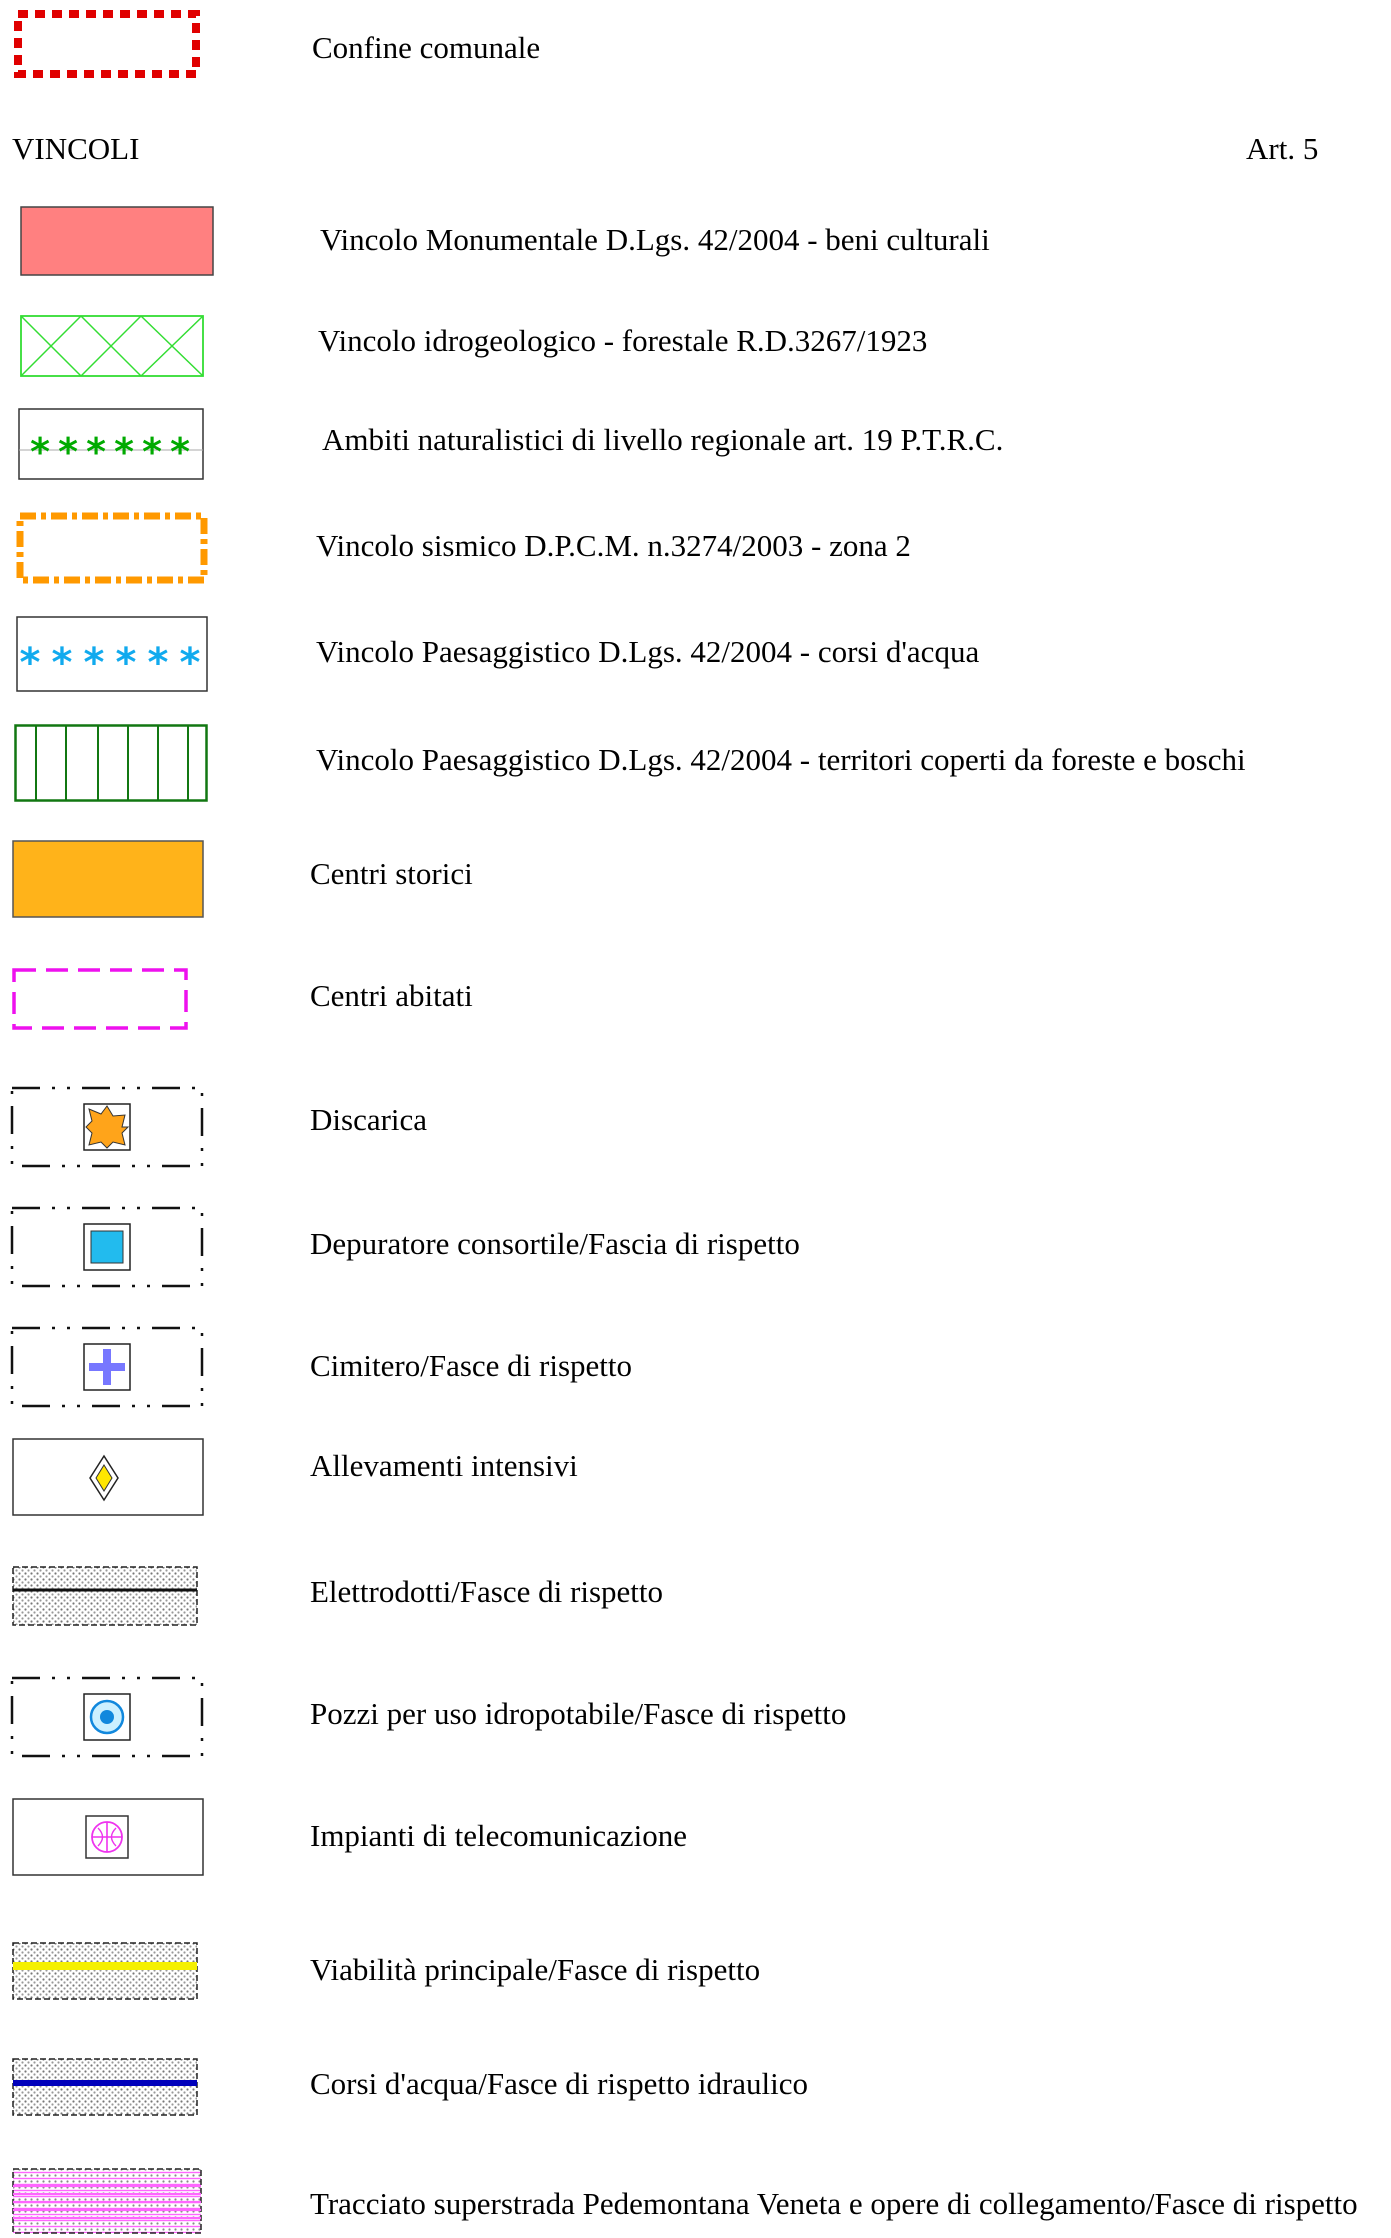 Image resolution: width=1391 pixels, height=2238 pixels. What do you see at coordinates (107, 44) in the screenshot?
I see `municipal-boundary-symbol` at bounding box center [107, 44].